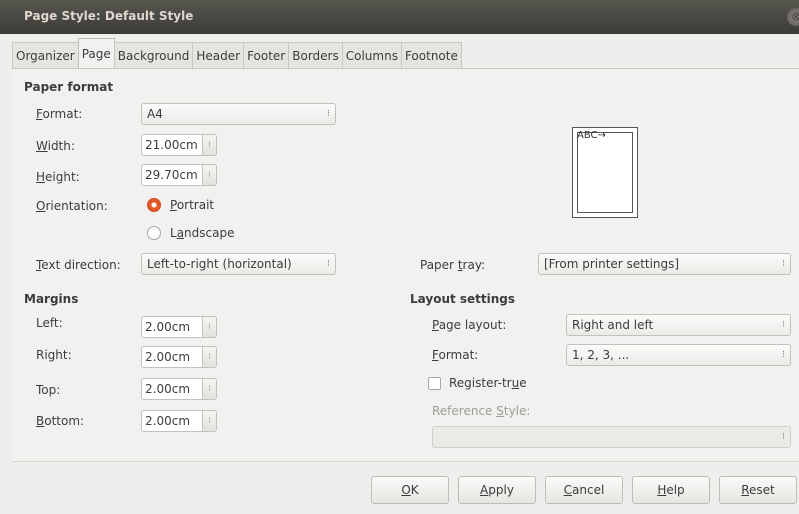 Image resolution: width=799 pixels, height=514 pixels. I want to click on tab-footer: Footer, so click(266, 55).